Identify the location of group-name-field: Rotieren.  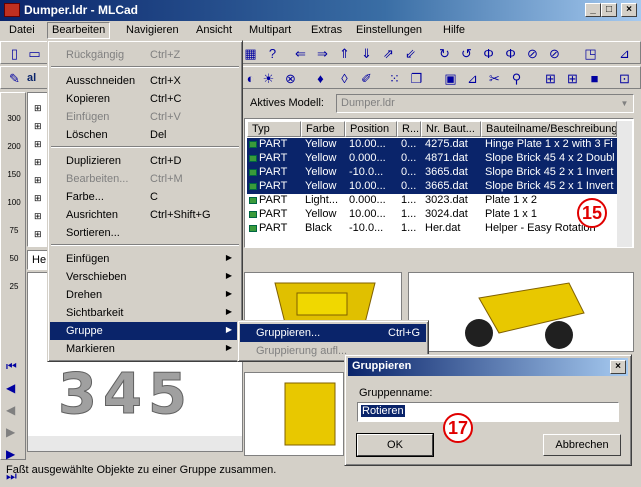
(488, 412).